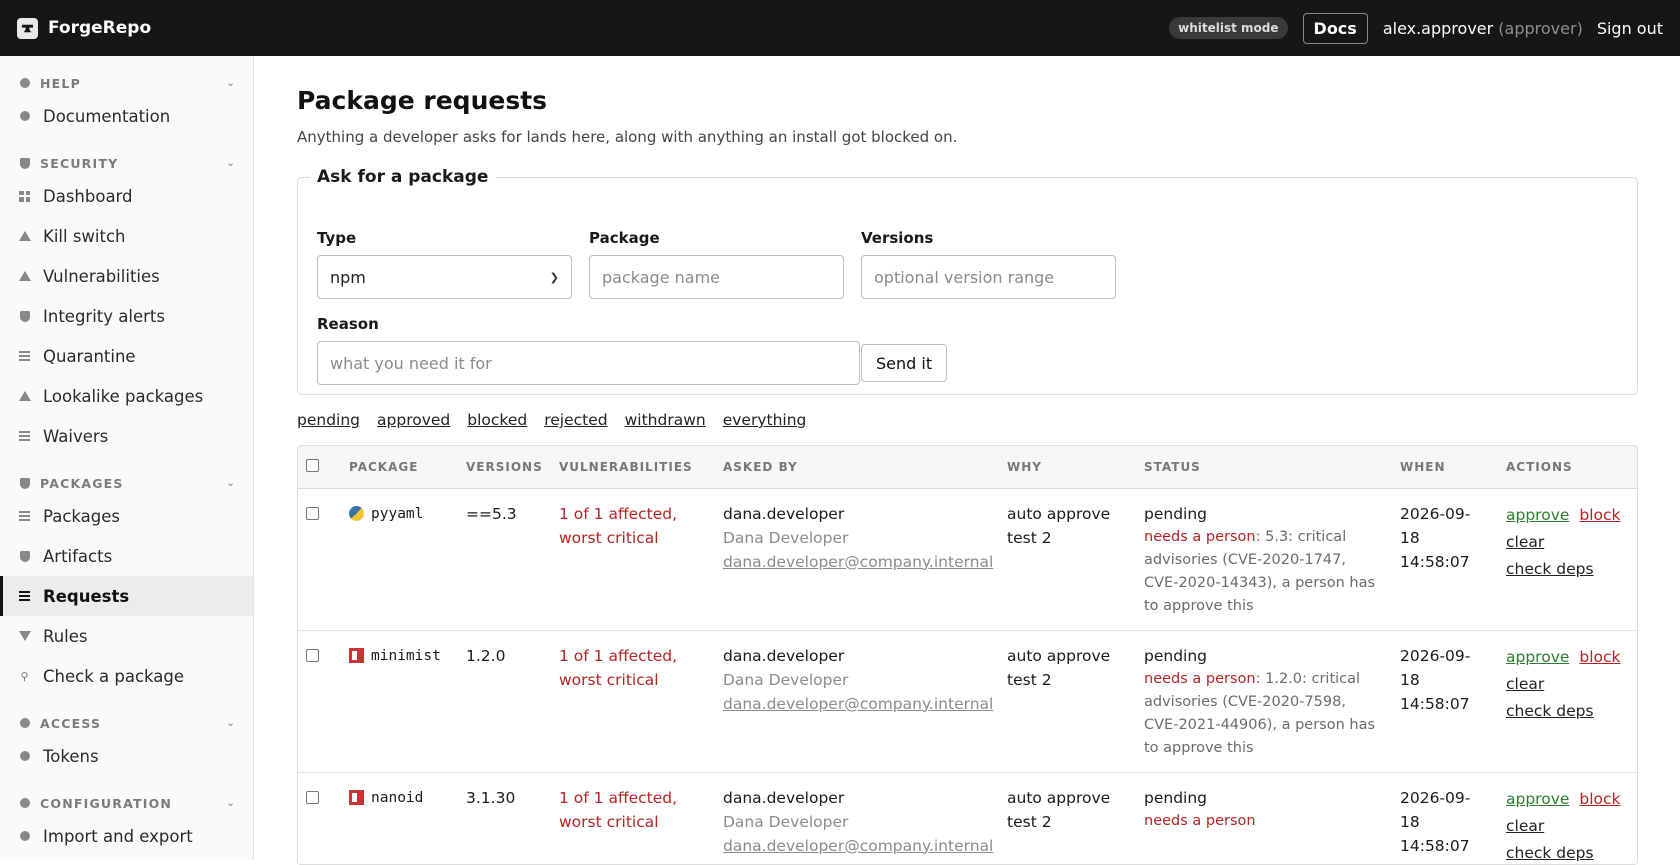 Image resolution: width=1680 pixels, height=865 pixels. Describe the element at coordinates (126, 163) in the screenshot. I see `section-security: SECURITY ⌄` at that location.